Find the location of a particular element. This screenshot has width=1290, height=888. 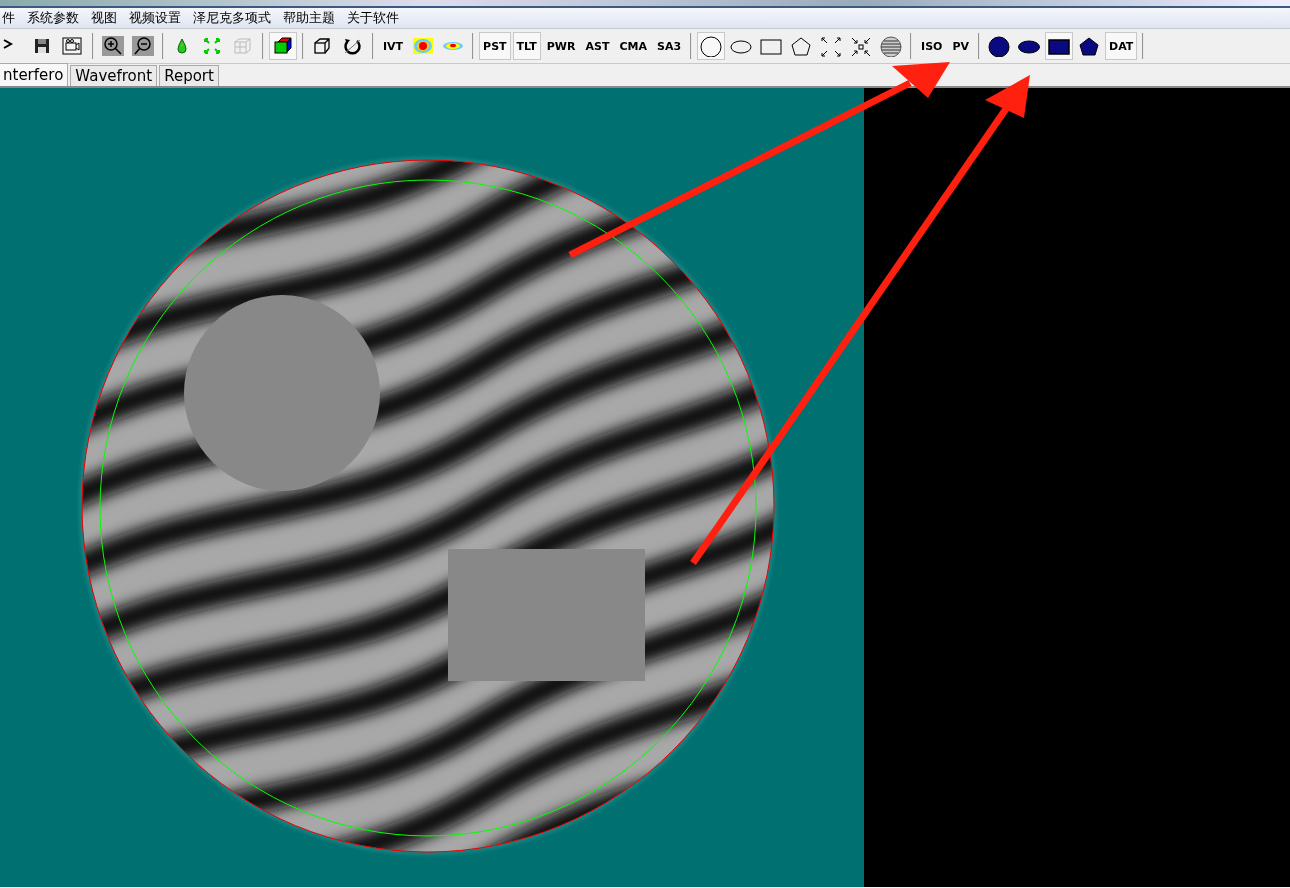

camera-icon is located at coordinates (72, 45).